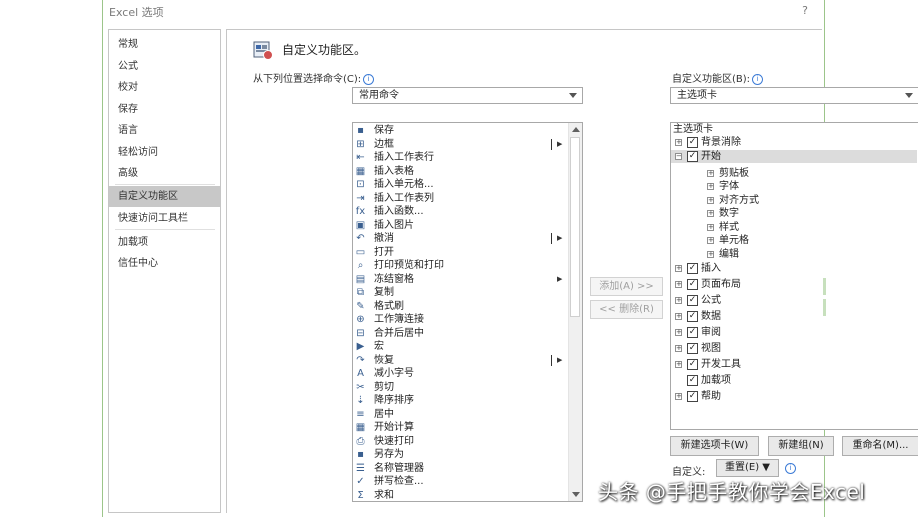  I want to click on ribbon-tree-node: + 剪贴板, so click(794, 173).